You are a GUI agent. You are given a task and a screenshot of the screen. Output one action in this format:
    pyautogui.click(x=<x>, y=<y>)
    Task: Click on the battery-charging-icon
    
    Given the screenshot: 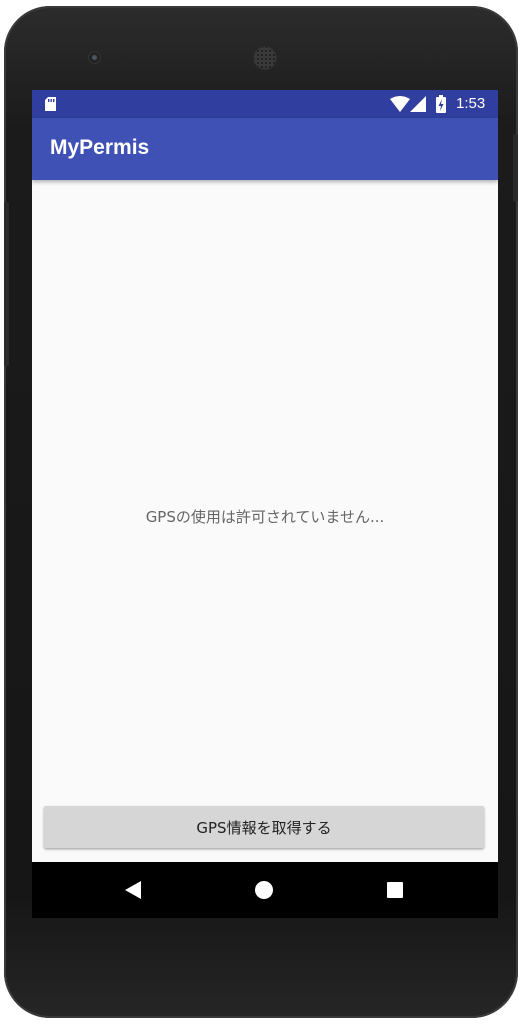 What is the action you would take?
    pyautogui.click(x=441, y=104)
    